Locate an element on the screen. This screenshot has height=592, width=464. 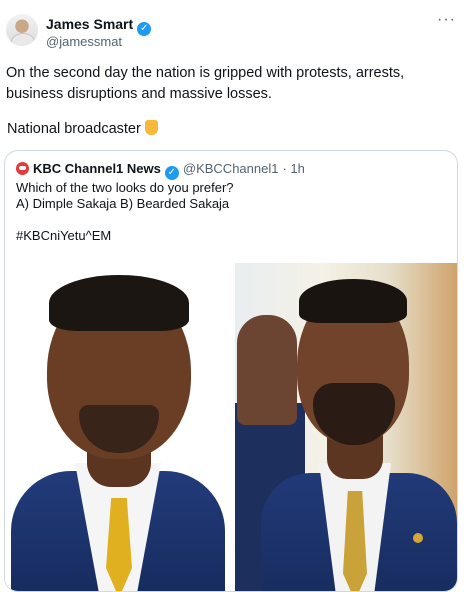
quote-verified-badge-icon: ✓ is located at coordinates (171, 173).